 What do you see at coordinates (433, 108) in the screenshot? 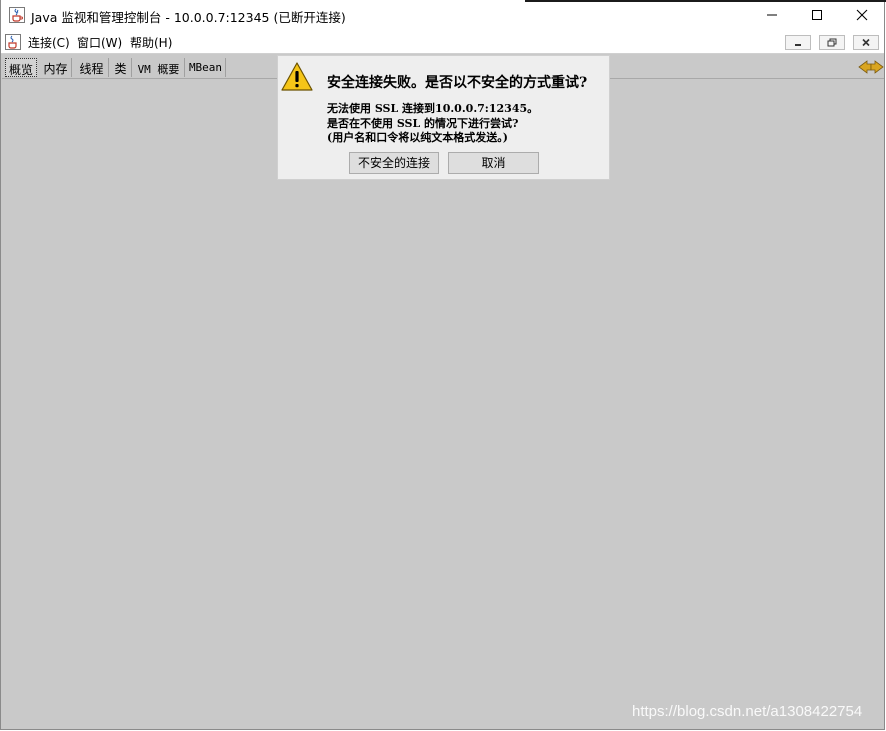
I see `dialog-message-line: 无法使用 SSL 连接到10.0.0.7:12345。` at bounding box center [433, 108].